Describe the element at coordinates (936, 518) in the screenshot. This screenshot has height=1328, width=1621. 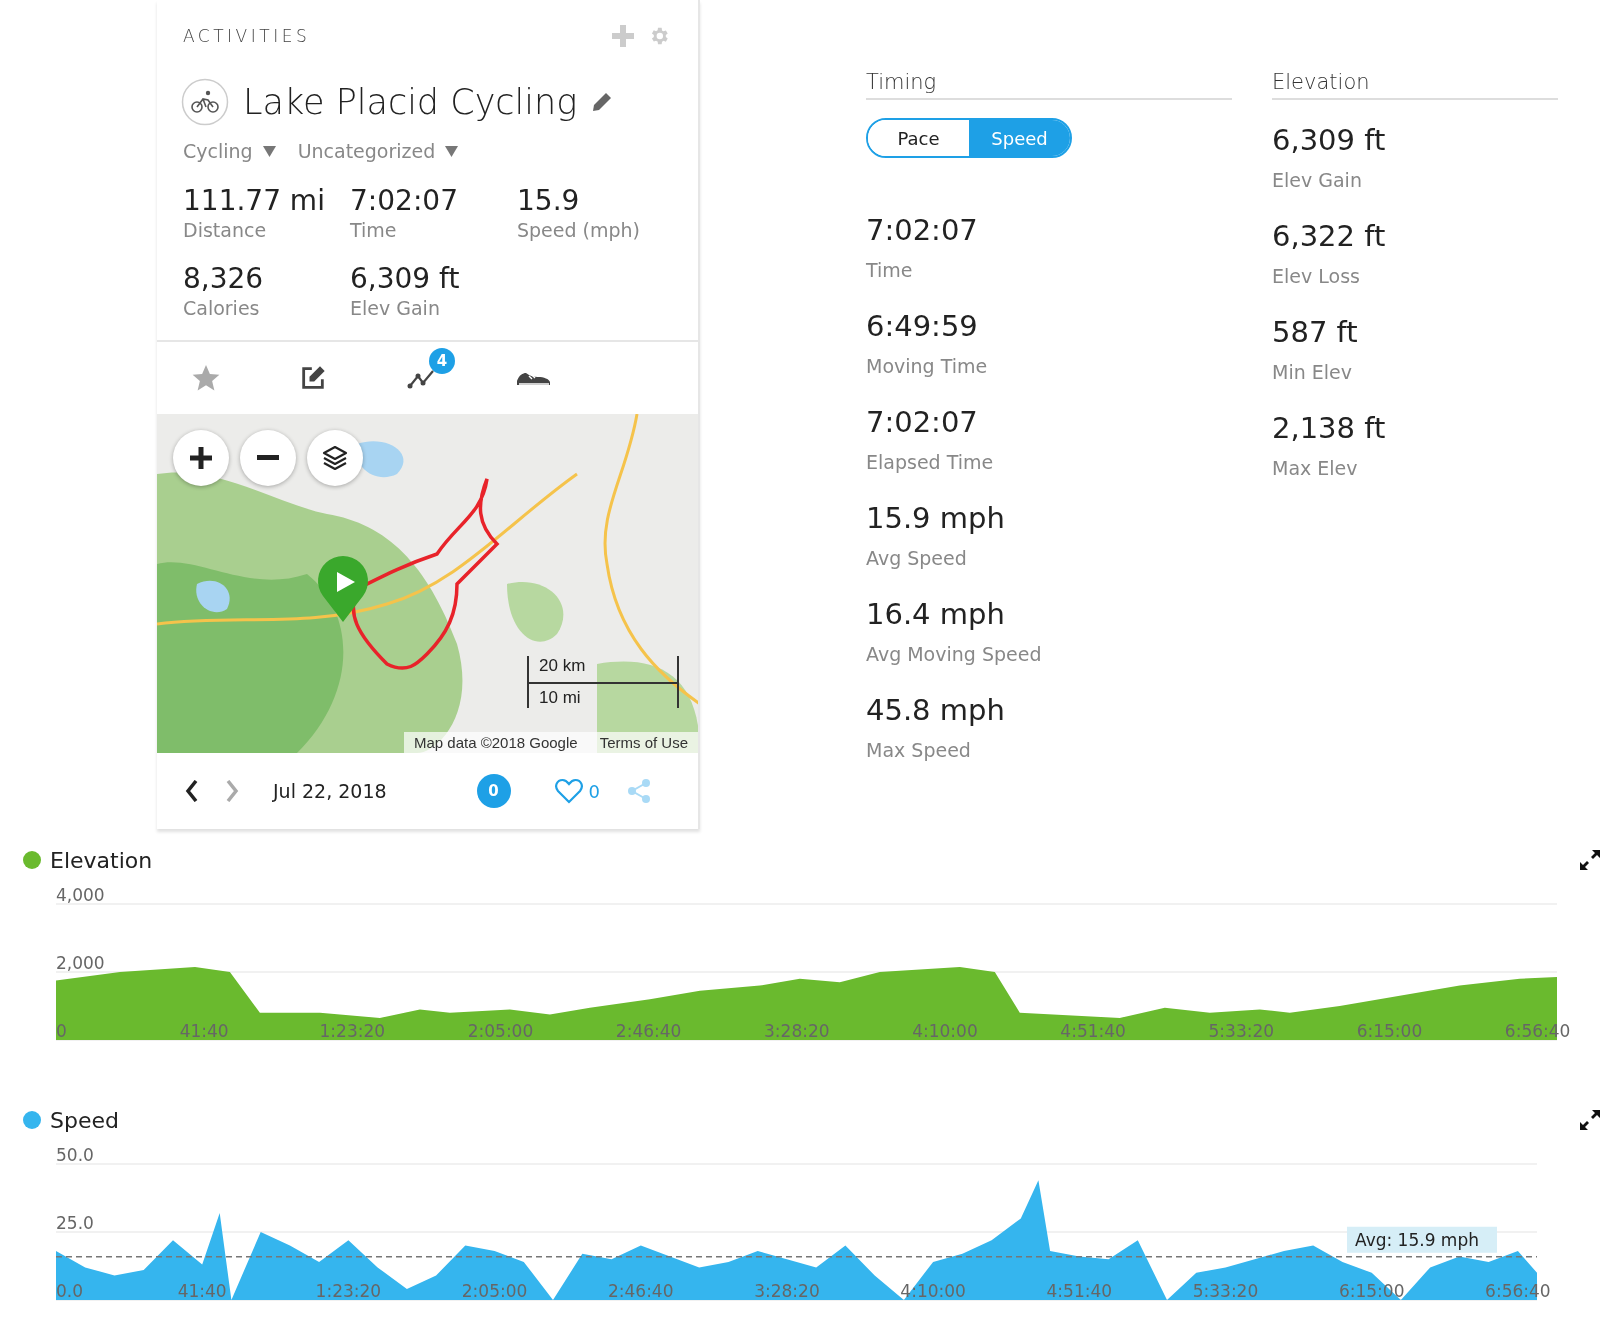
I see `stat-value: 15.9 mph` at that location.